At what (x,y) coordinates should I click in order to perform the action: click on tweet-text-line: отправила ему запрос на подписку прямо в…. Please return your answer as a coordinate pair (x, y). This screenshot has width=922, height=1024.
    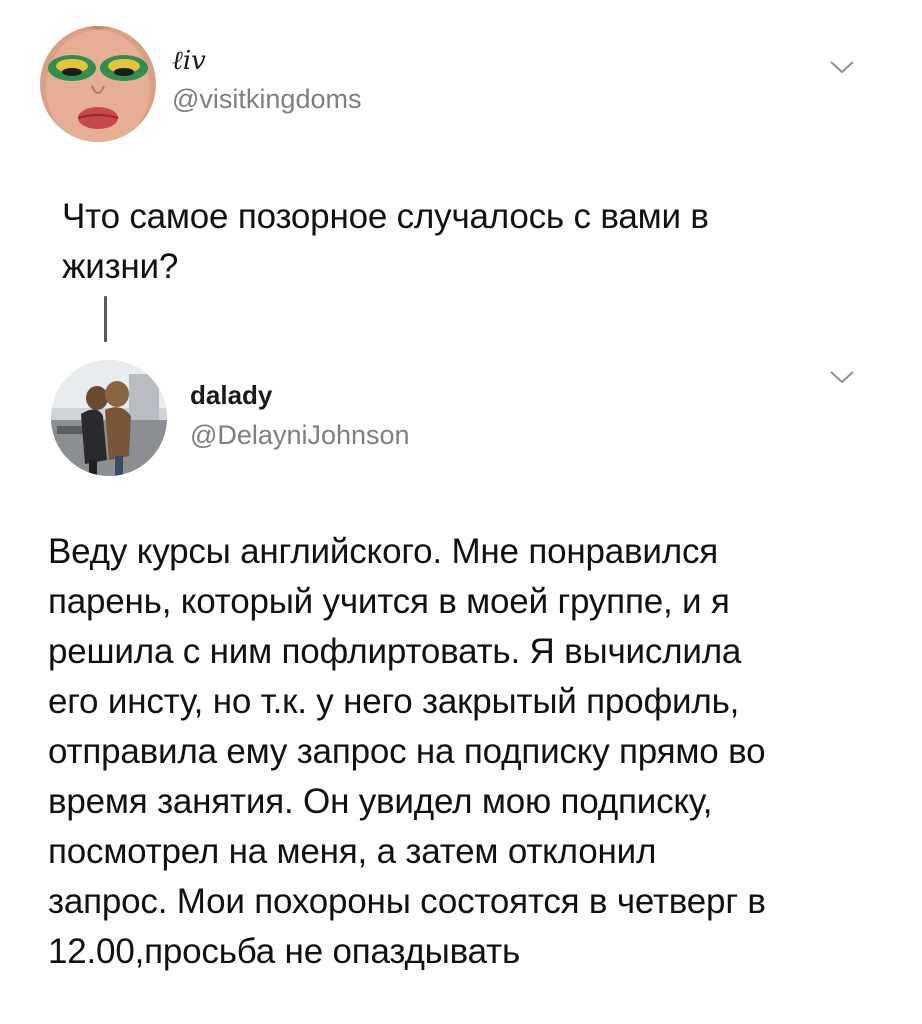
    Looking at the image, I should click on (407, 751).